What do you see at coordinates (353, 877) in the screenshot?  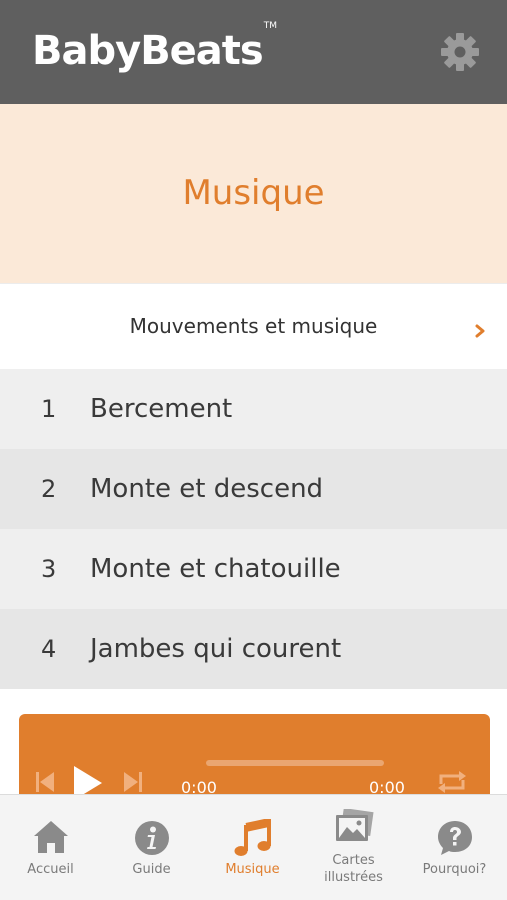 I see `tab-label-line: illustrées` at bounding box center [353, 877].